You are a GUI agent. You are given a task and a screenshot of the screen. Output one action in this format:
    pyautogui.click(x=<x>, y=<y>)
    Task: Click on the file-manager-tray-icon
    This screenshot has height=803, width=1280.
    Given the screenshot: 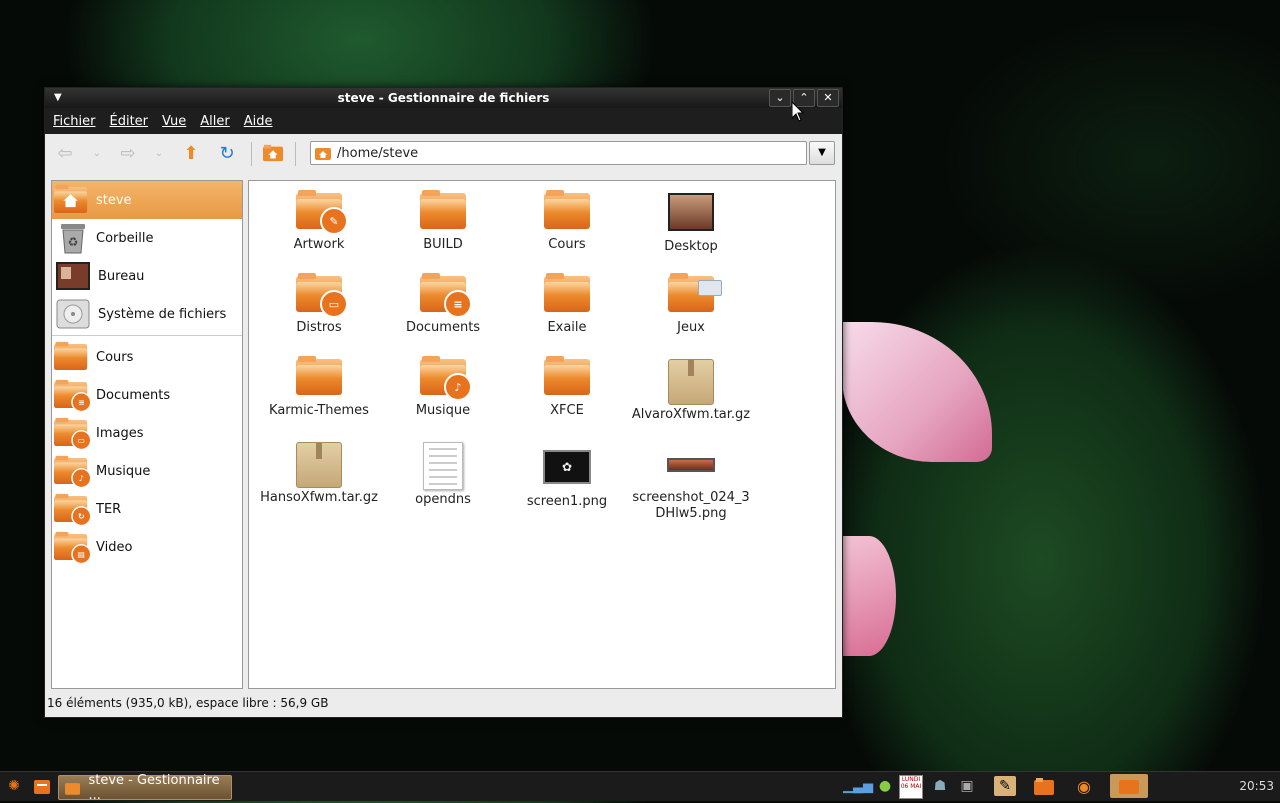 What is the action you would take?
    pyautogui.click(x=1044, y=786)
    